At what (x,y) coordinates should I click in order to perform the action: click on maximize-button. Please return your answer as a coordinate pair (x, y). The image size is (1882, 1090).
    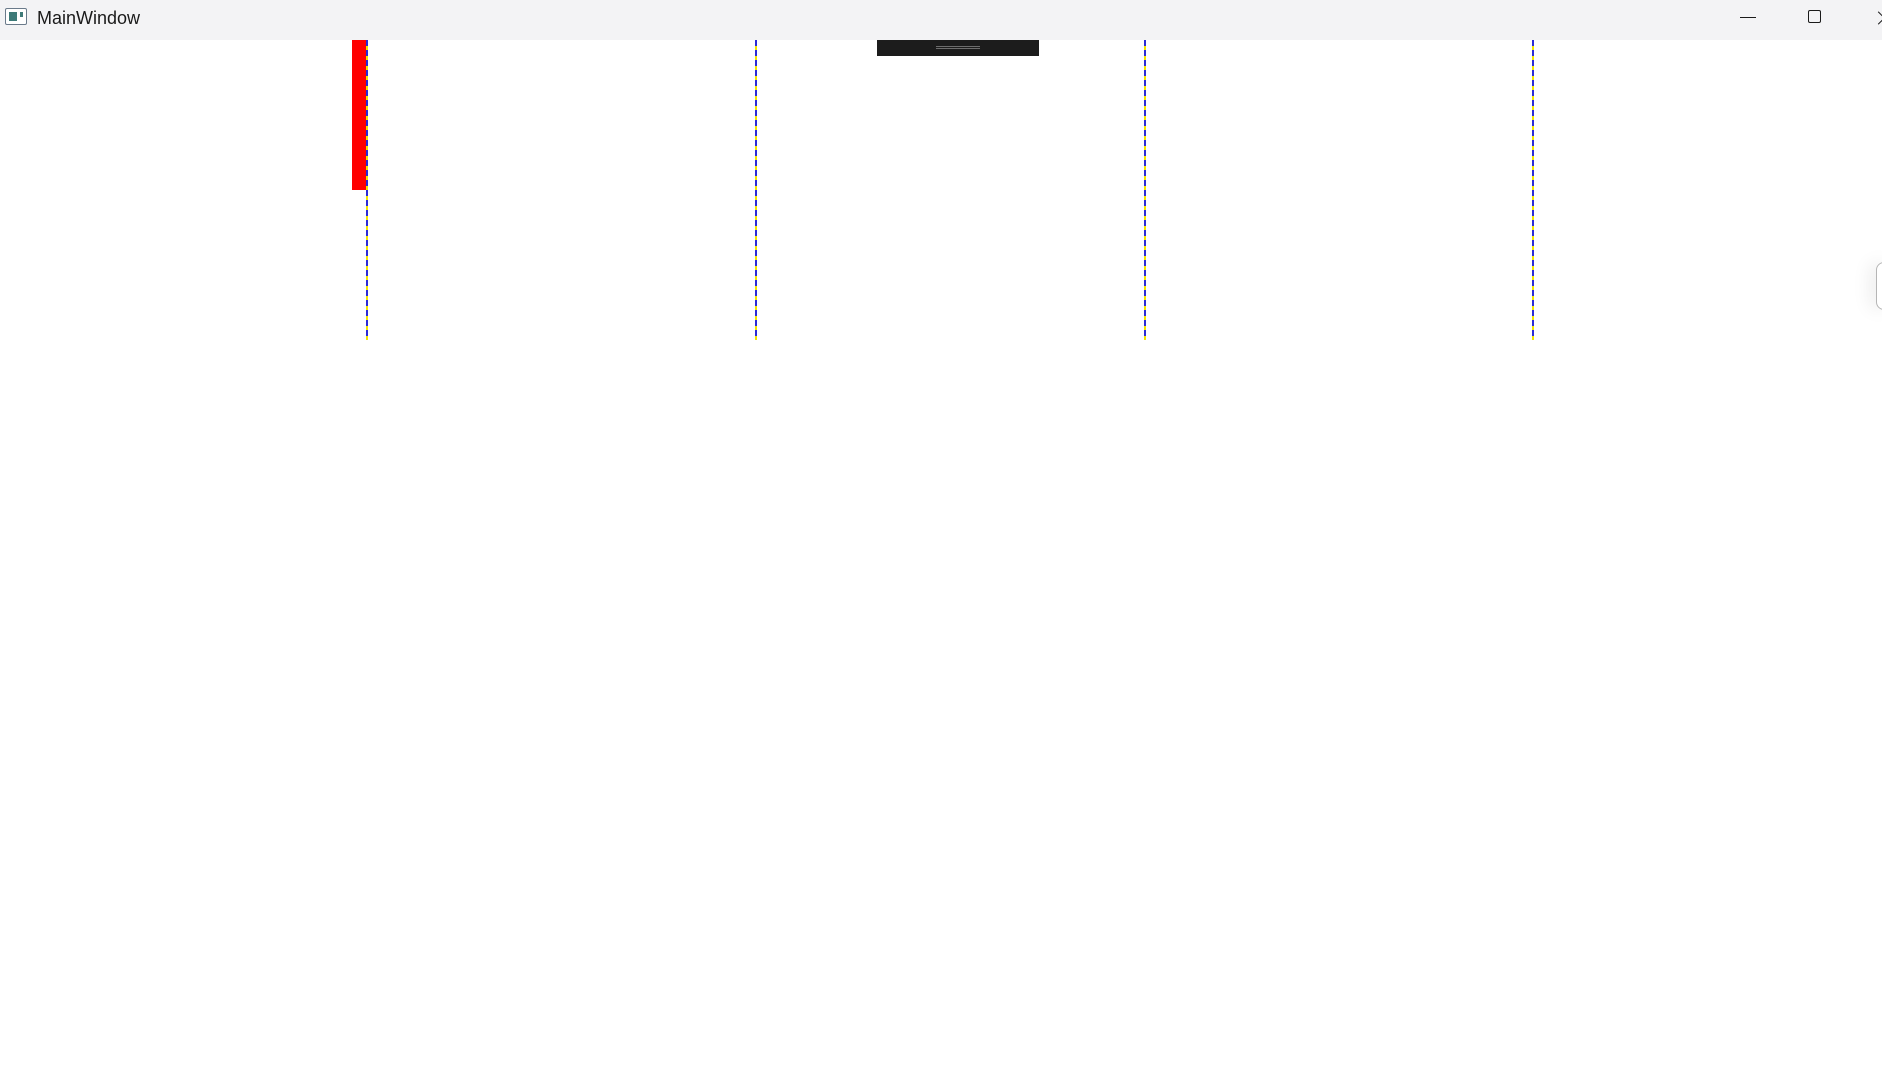
    Looking at the image, I should click on (1815, 18).